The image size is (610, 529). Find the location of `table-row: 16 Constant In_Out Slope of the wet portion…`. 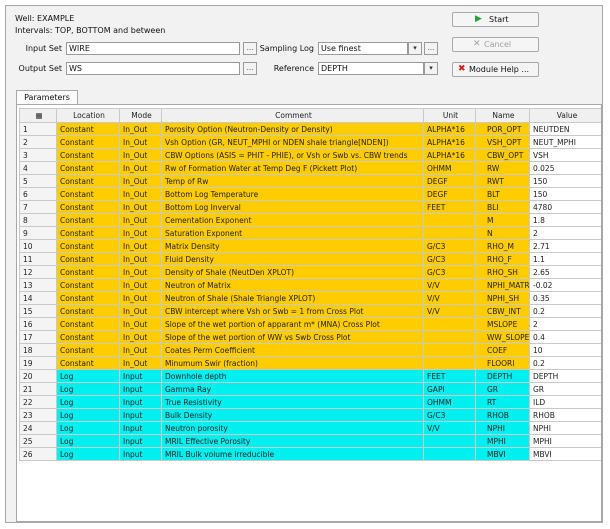

table-row: 16 Constant In_Out Slope of the wet portion… is located at coordinates (310, 324).